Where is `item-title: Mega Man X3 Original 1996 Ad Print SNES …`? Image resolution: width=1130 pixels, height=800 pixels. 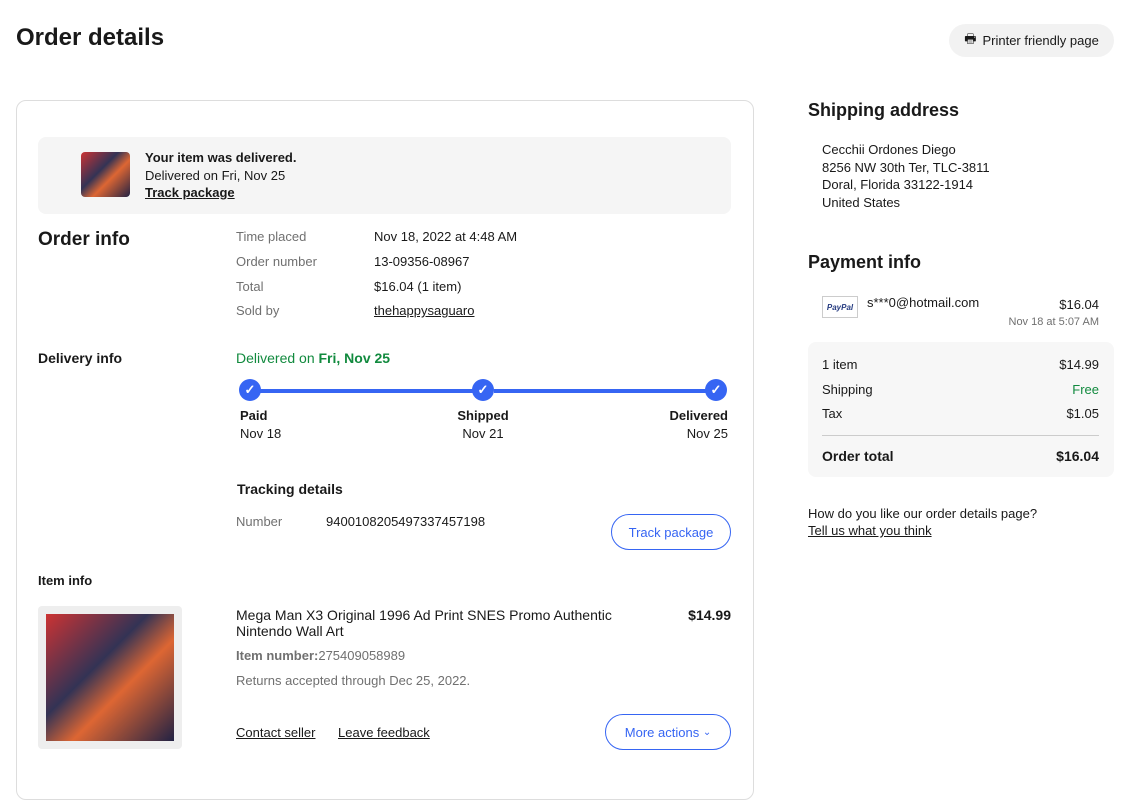
item-title: Mega Man X3 Original 1996 Ad Print SNES … is located at coordinates (446, 623).